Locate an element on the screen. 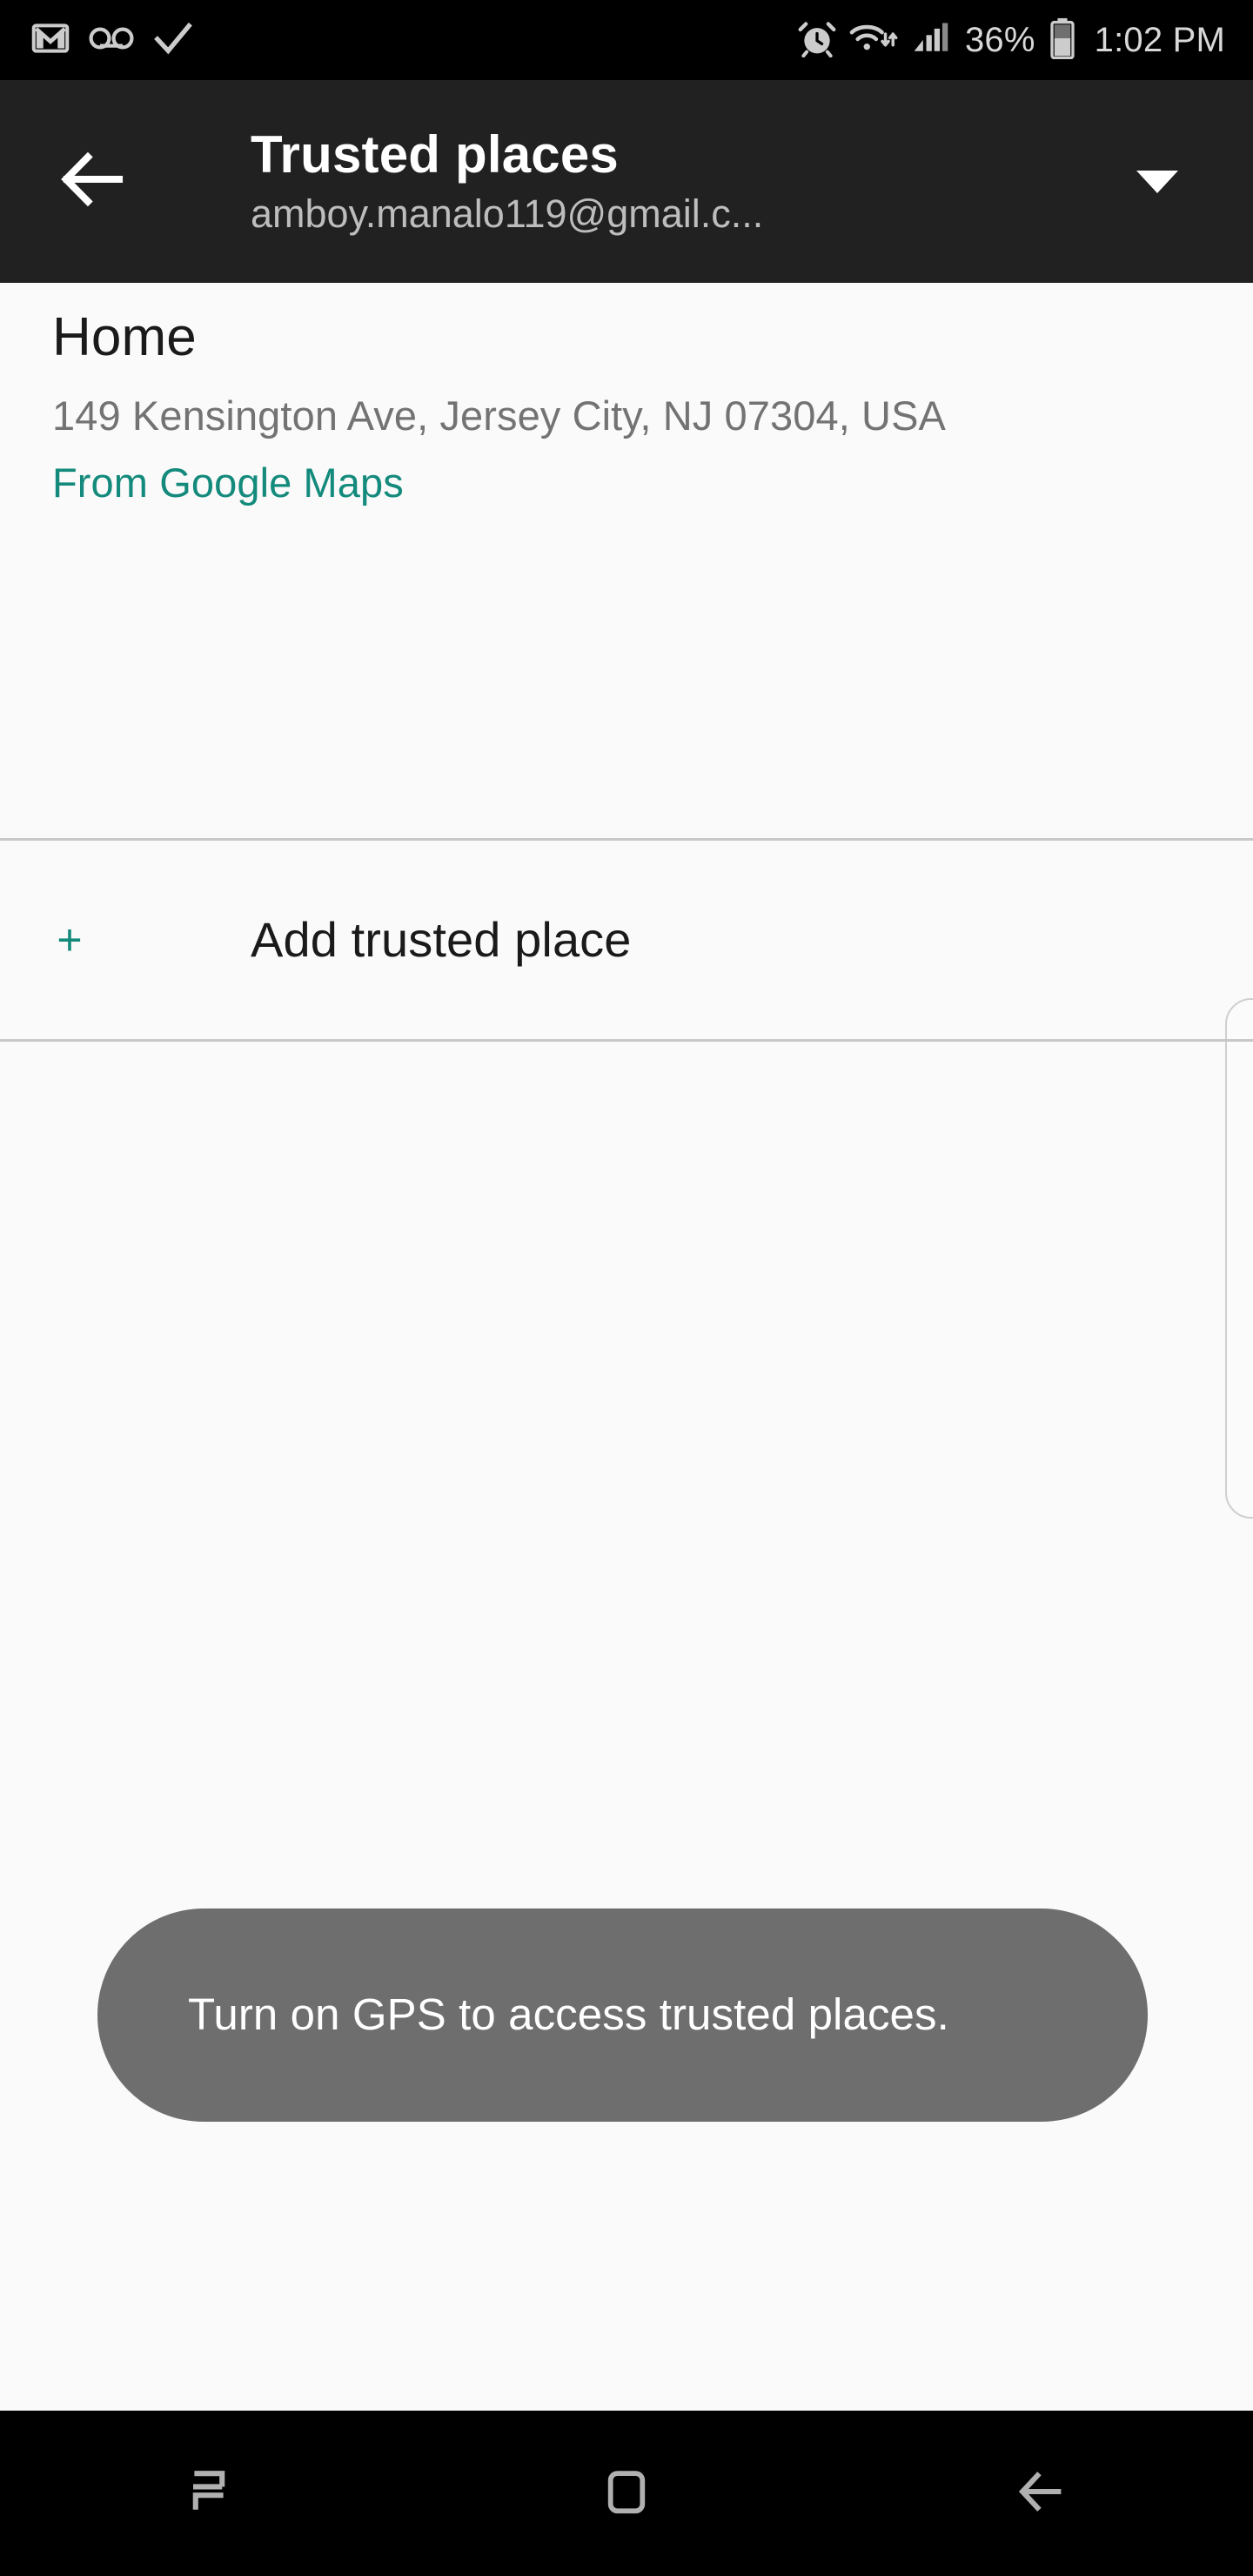 This screenshot has width=1253, height=2576. account-dropdown-button is located at coordinates (1157, 181).